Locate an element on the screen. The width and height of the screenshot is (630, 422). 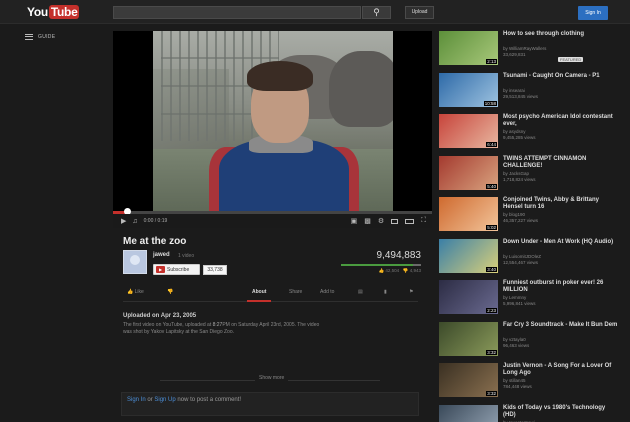
tab-about-underline is located at coordinates (259, 301).